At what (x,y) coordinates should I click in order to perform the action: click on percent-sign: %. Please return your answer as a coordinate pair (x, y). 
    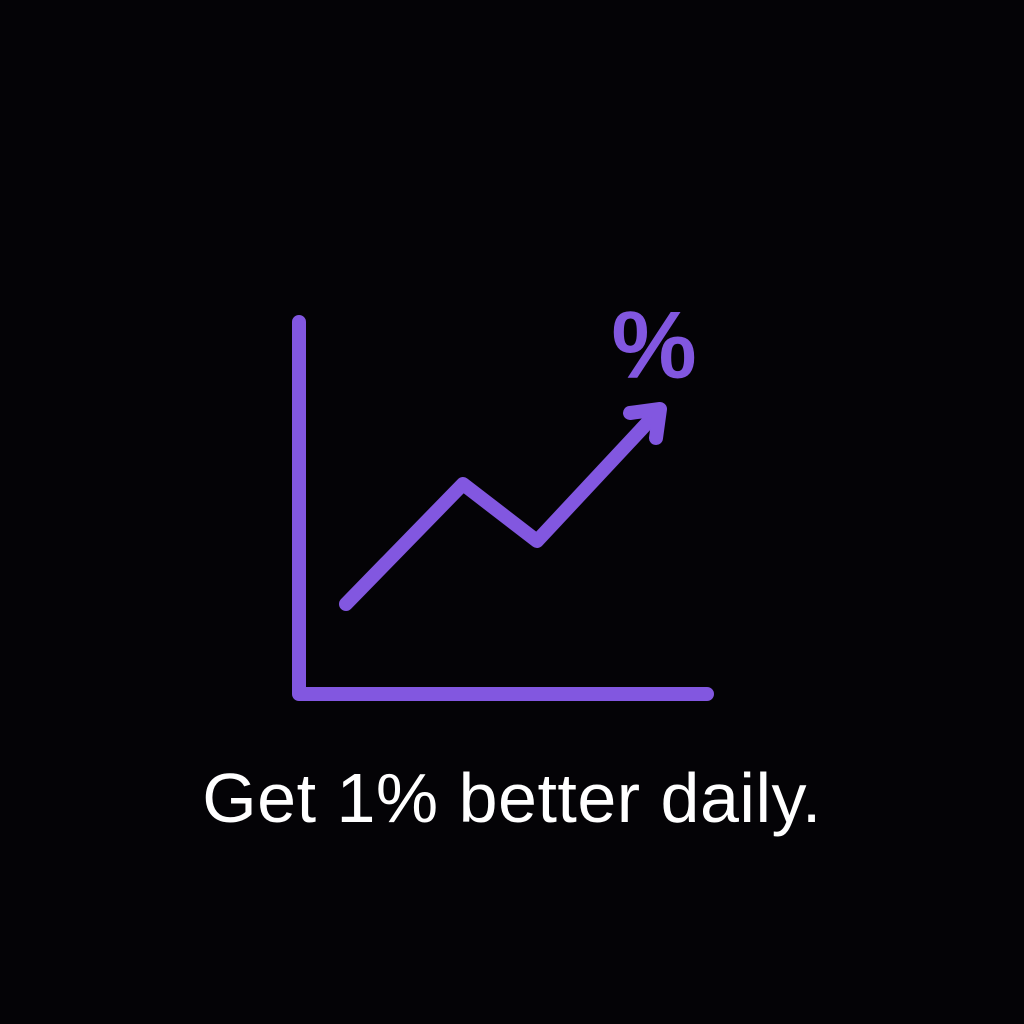
    Looking at the image, I should click on (653, 345).